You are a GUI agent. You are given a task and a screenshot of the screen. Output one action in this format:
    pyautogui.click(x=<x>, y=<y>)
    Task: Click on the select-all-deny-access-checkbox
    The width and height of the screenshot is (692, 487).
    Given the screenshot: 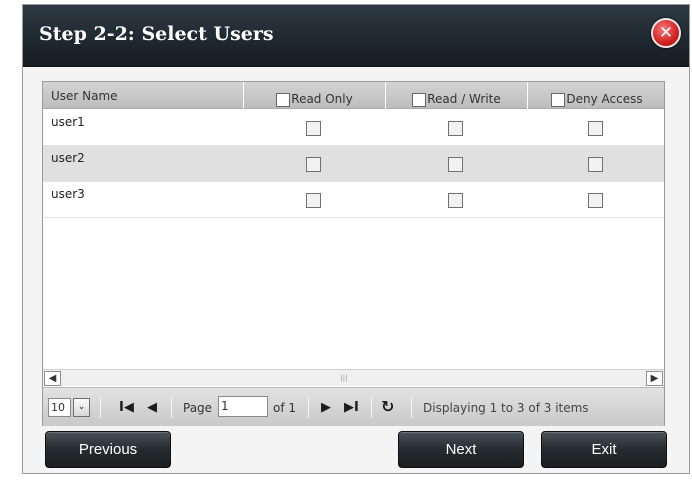 What is the action you would take?
    pyautogui.click(x=558, y=100)
    